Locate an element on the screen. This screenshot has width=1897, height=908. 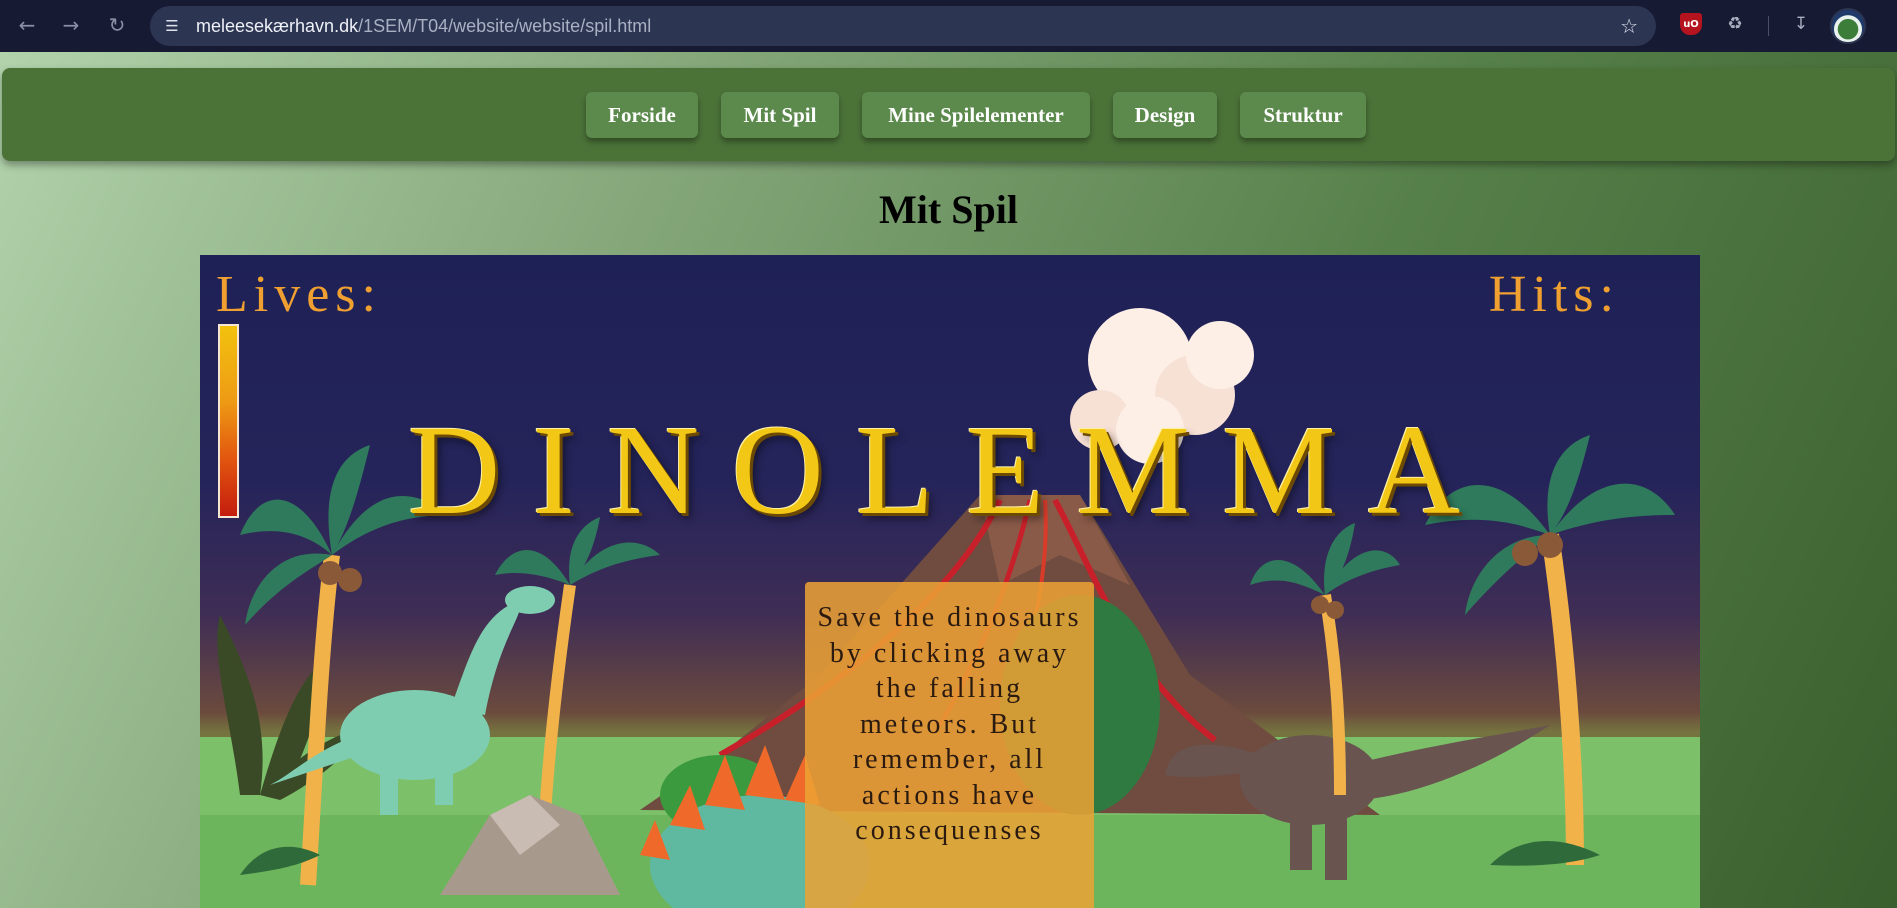
lives-label: Lives: is located at coordinates (299, 294).